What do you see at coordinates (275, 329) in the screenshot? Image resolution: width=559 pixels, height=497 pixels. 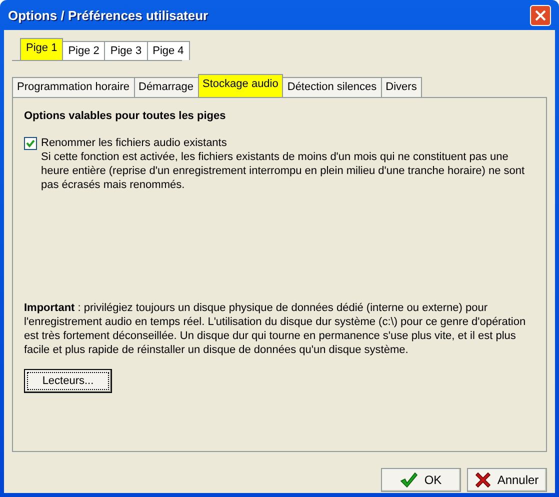 I see `important-note: Important : privilégiez toujours un disque physique de données dédié (interne ou externe) pour l'enregistrement audio en temps réel. L'utilisation du disque dur système (c:\) pour ce genre d'opération est très fortement déconseillée. Un disque dur qui tourne en permanence s'use plus vite, et il est plus facile et plus rapide de réinstaller un disque de données qu'un disque système.` at bounding box center [275, 329].